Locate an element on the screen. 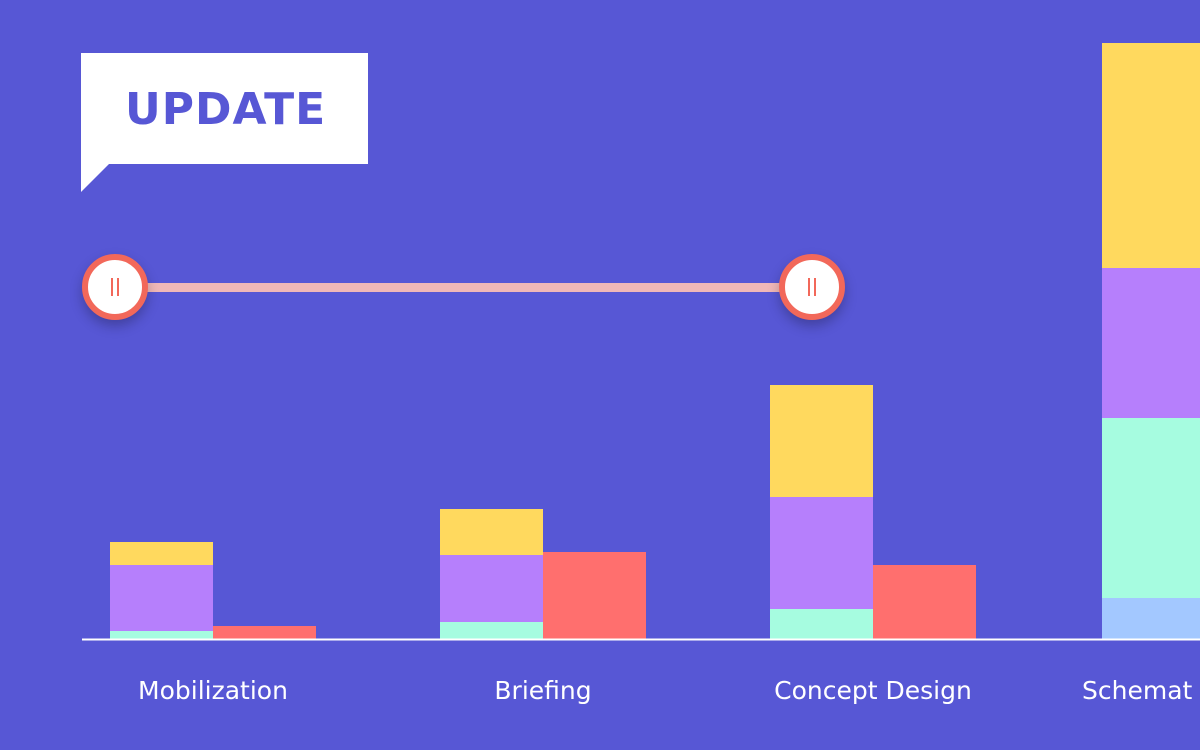  x-tick-label: Concept Design is located at coordinates (873, 690).